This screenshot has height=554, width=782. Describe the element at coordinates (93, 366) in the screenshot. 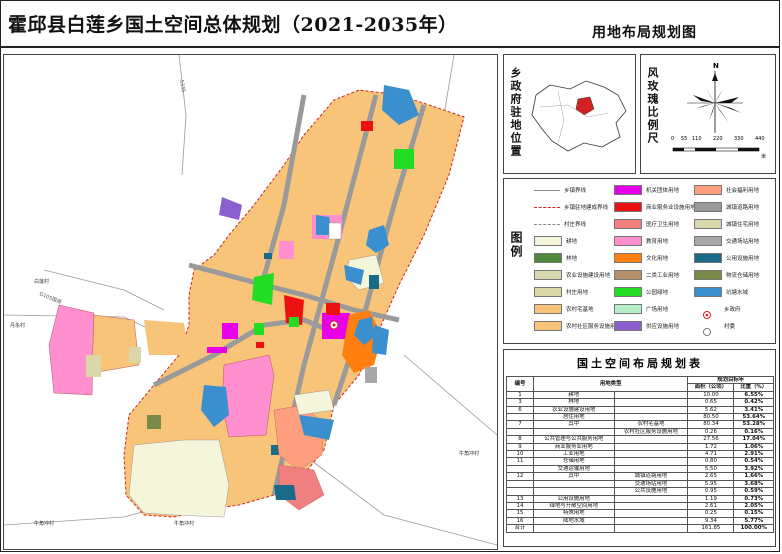

I see `village-parcel` at that location.